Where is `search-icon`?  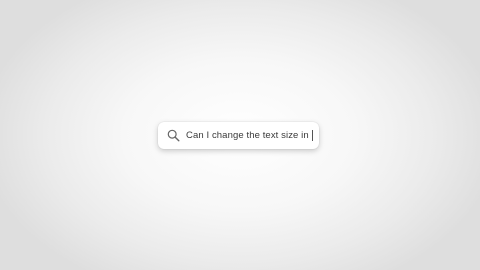 search-icon is located at coordinates (173, 135).